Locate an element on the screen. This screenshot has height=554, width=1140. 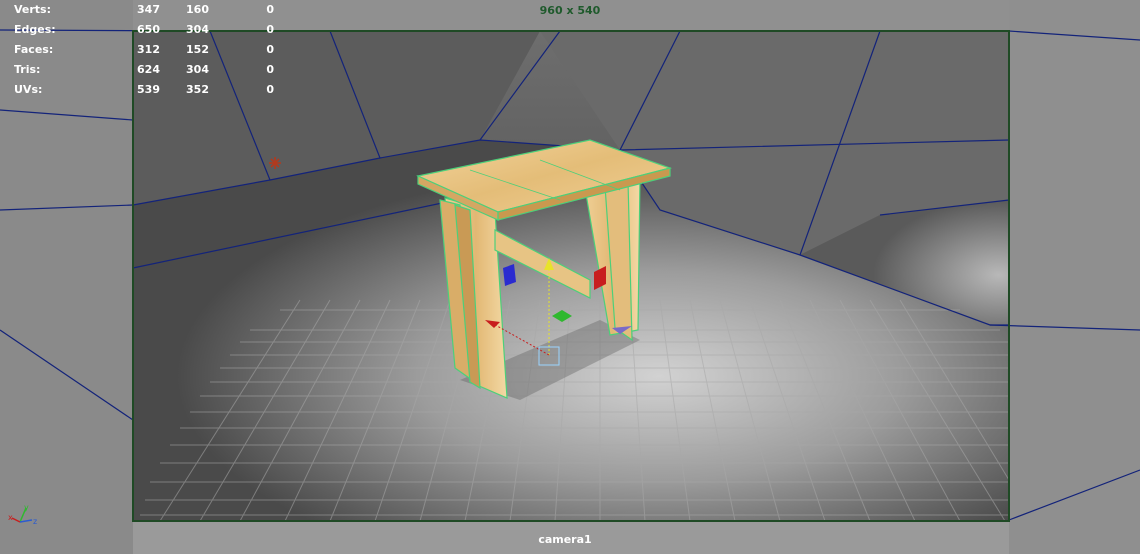
hud-label: Verts: is located at coordinates (33, 9).